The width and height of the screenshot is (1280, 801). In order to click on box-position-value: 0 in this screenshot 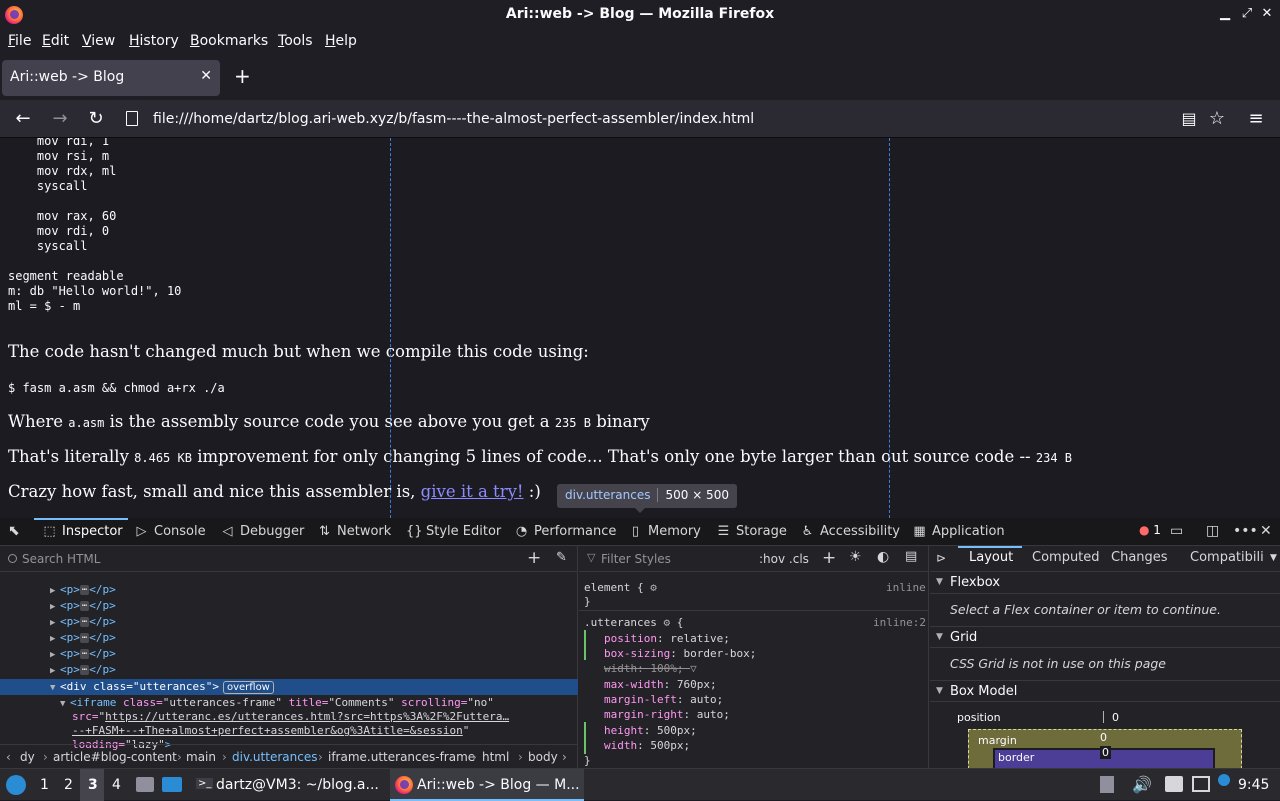, I will do `click(1115, 717)`.